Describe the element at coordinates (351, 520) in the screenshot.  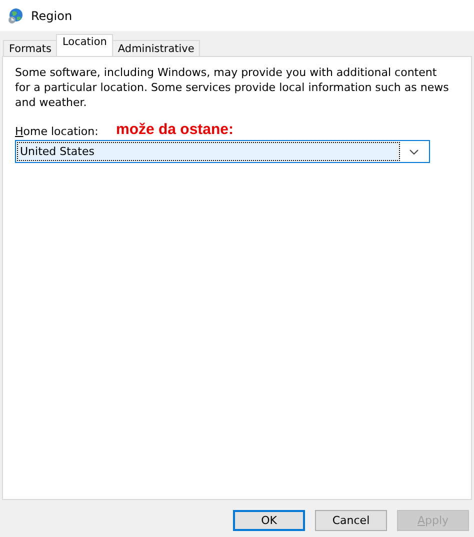
I see `dialog-button: Cancel` at that location.